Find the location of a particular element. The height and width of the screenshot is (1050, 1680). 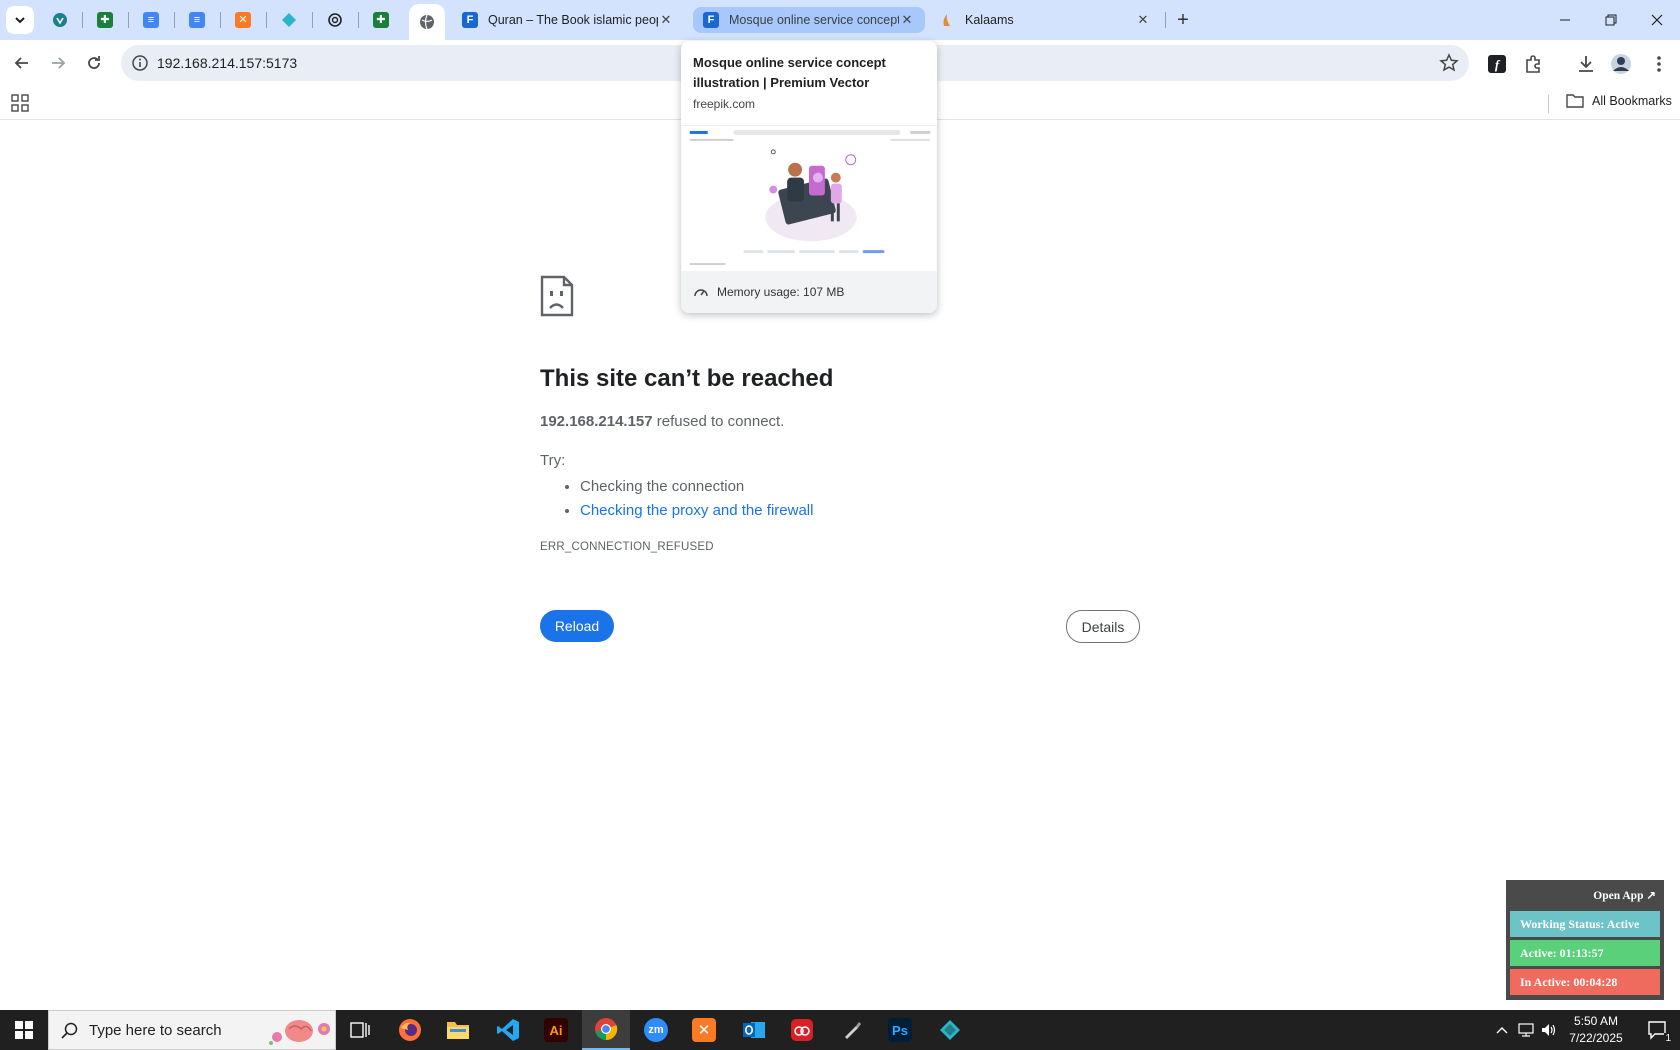

pinned-tab-openai is located at coordinates (335, 20).